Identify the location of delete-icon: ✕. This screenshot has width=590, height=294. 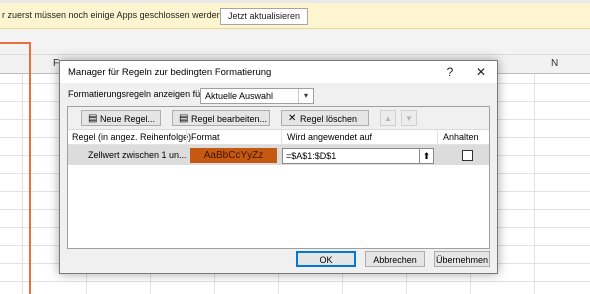
(292, 118).